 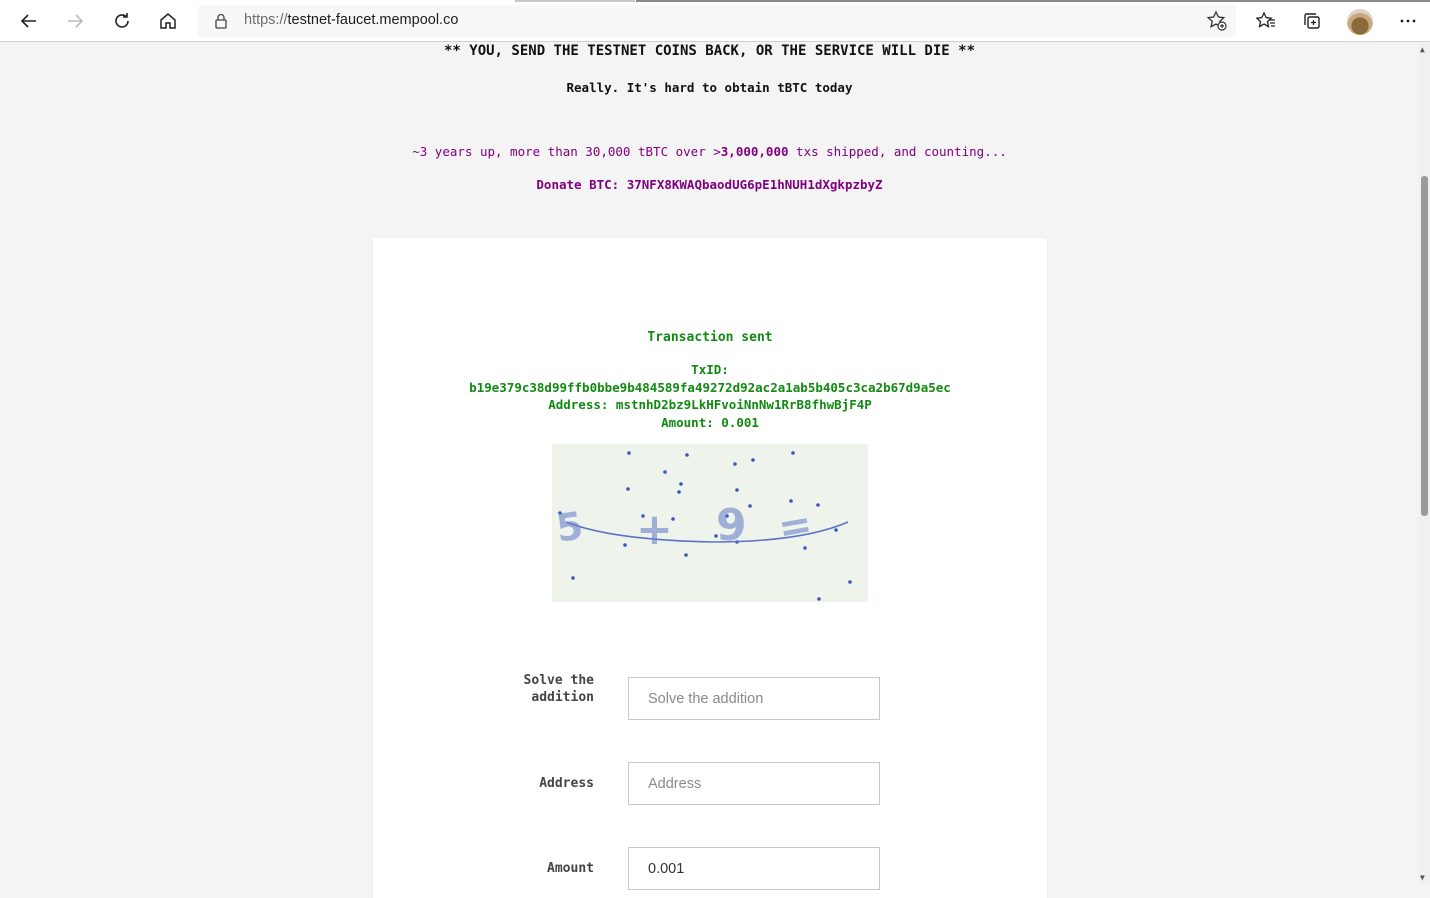 I want to click on collections-icon, so click(x=1312, y=21).